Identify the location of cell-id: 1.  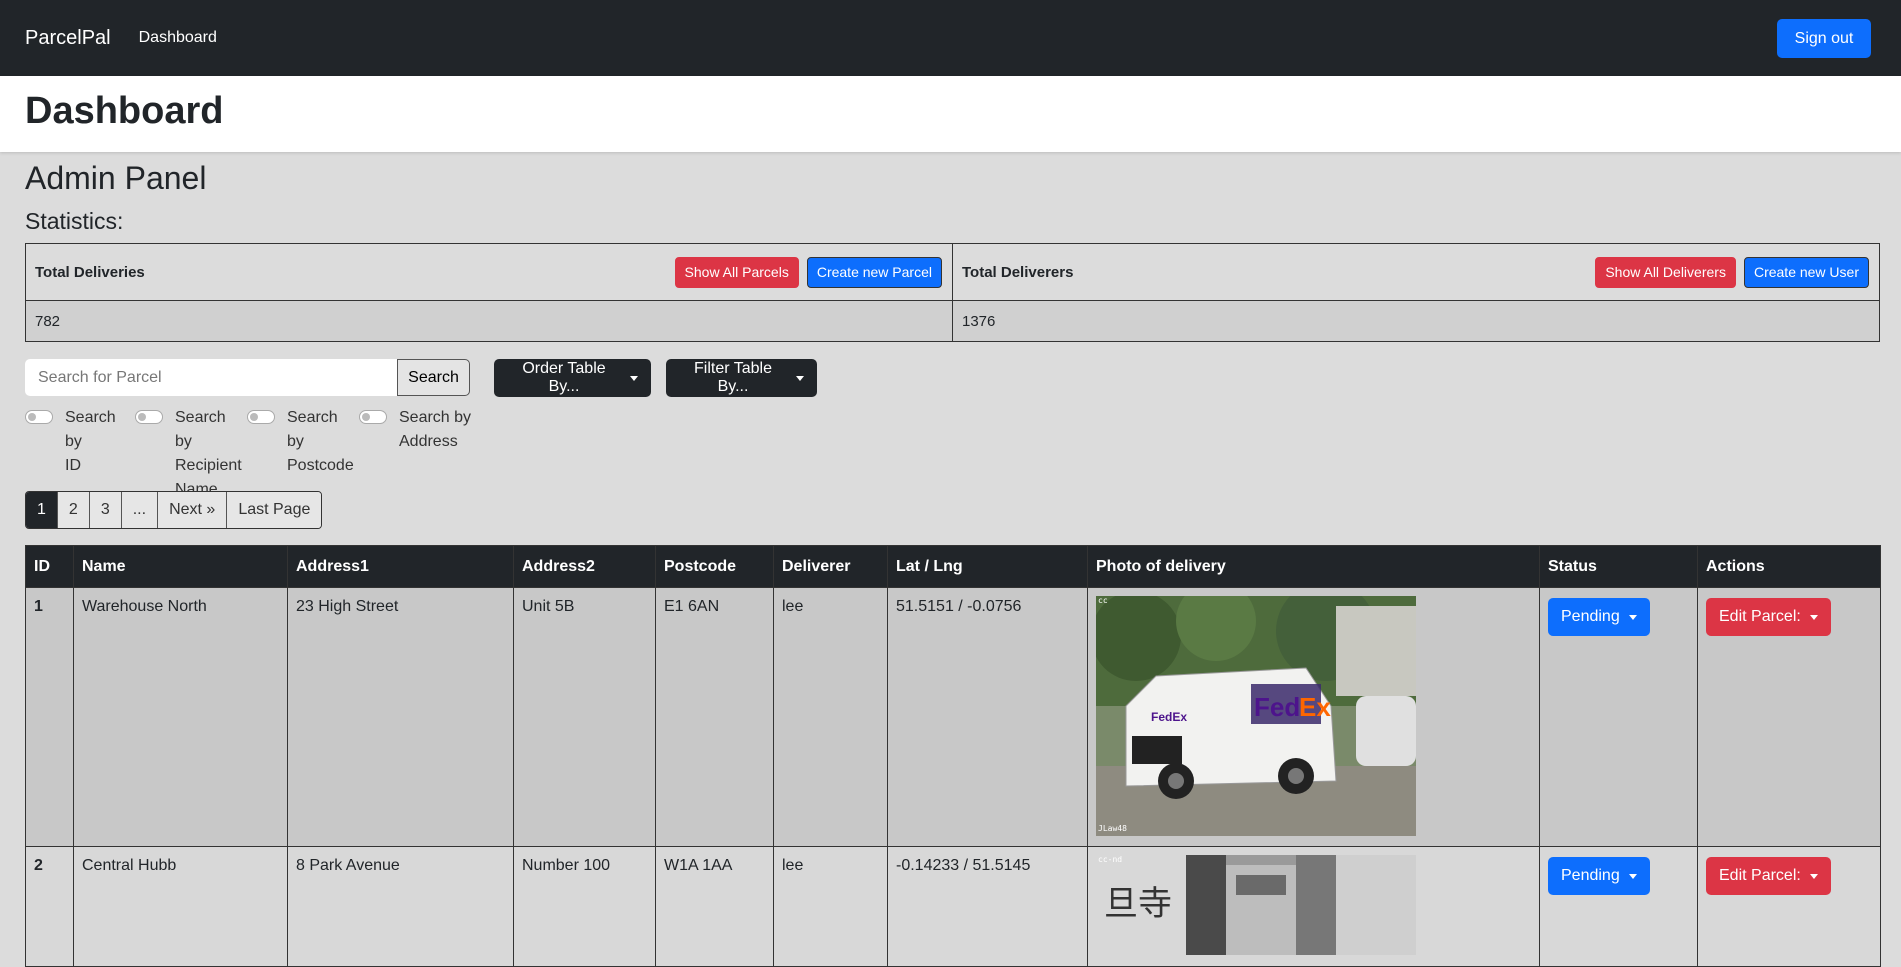
(49, 717).